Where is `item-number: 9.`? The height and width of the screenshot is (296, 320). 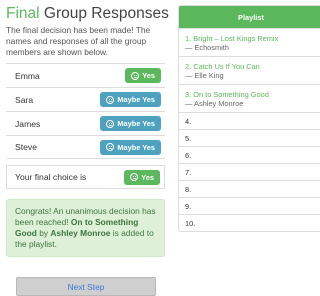 item-number: 9. is located at coordinates (188, 206).